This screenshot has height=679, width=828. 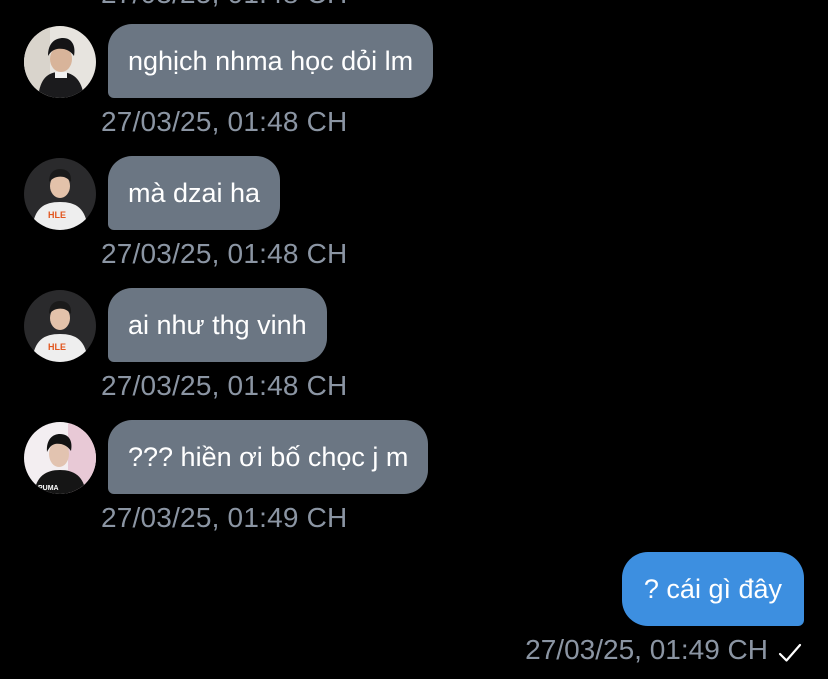 I want to click on outgoing-message-meta: 27/03/25, 01:49 CH, so click(x=663, y=650).